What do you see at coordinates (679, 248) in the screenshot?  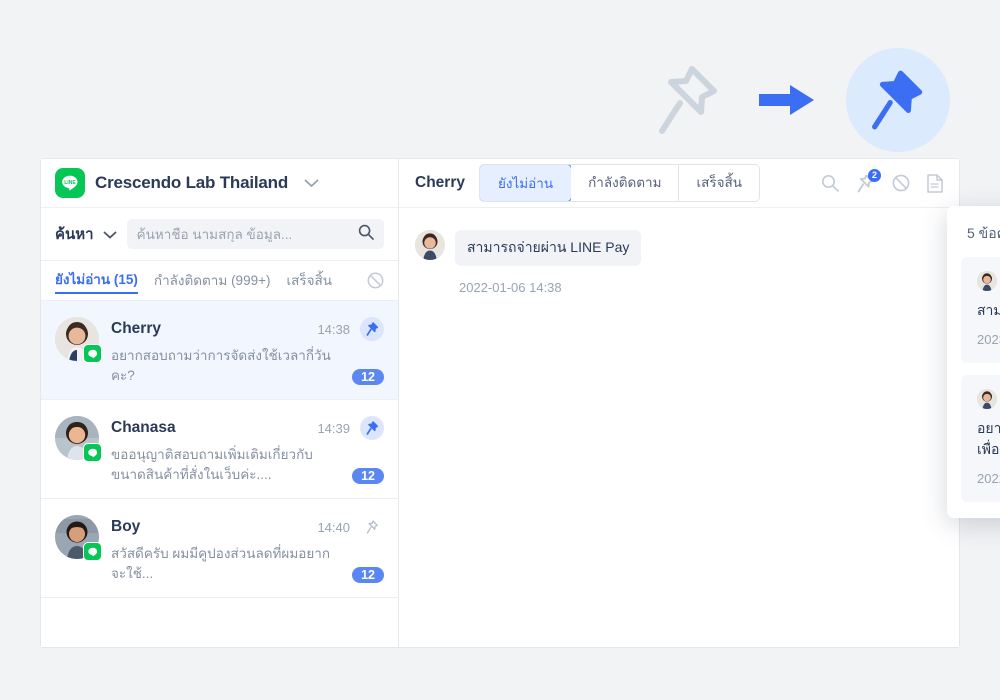 I see `message-row: สามารถจ่ายผ่าน LINE Pay` at bounding box center [679, 248].